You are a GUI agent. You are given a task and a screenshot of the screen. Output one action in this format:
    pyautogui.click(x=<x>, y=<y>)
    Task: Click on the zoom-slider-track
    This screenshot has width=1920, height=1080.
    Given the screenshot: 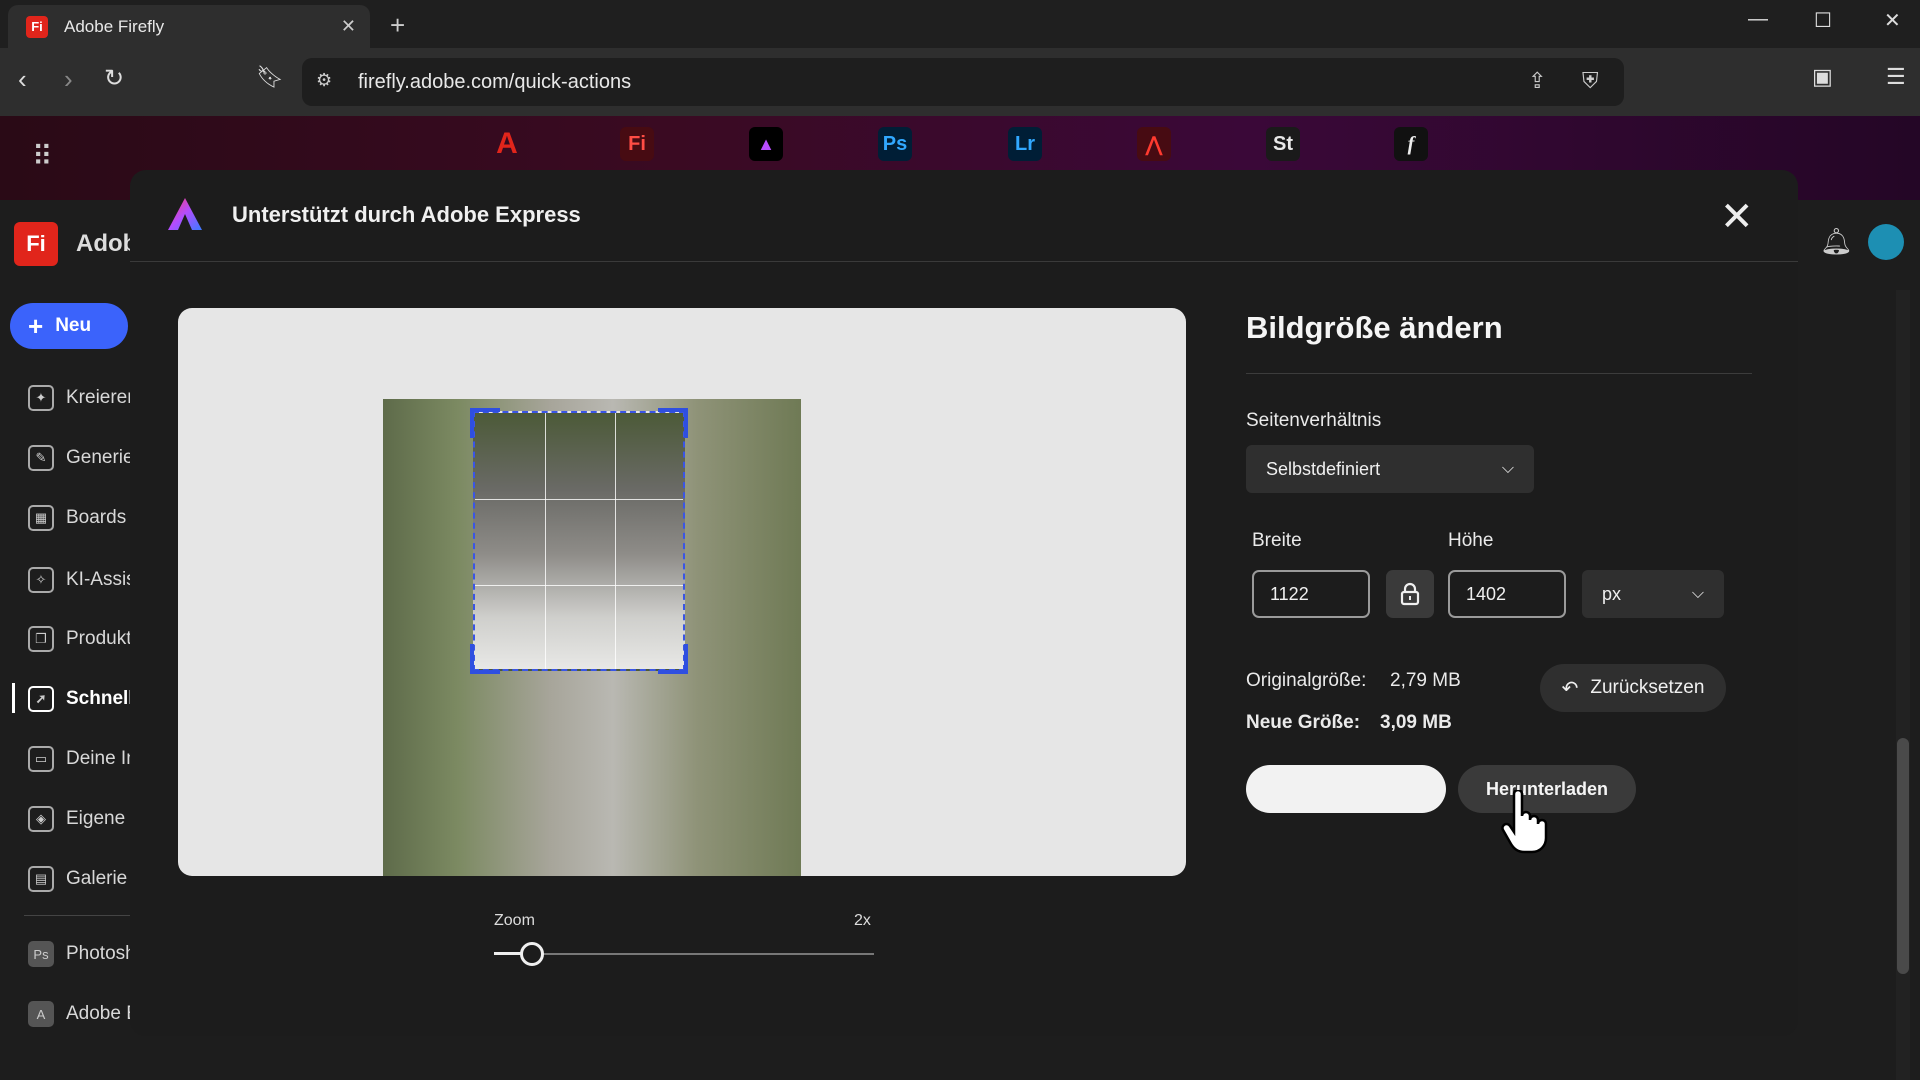 What is the action you would take?
    pyautogui.click(x=684, y=954)
    